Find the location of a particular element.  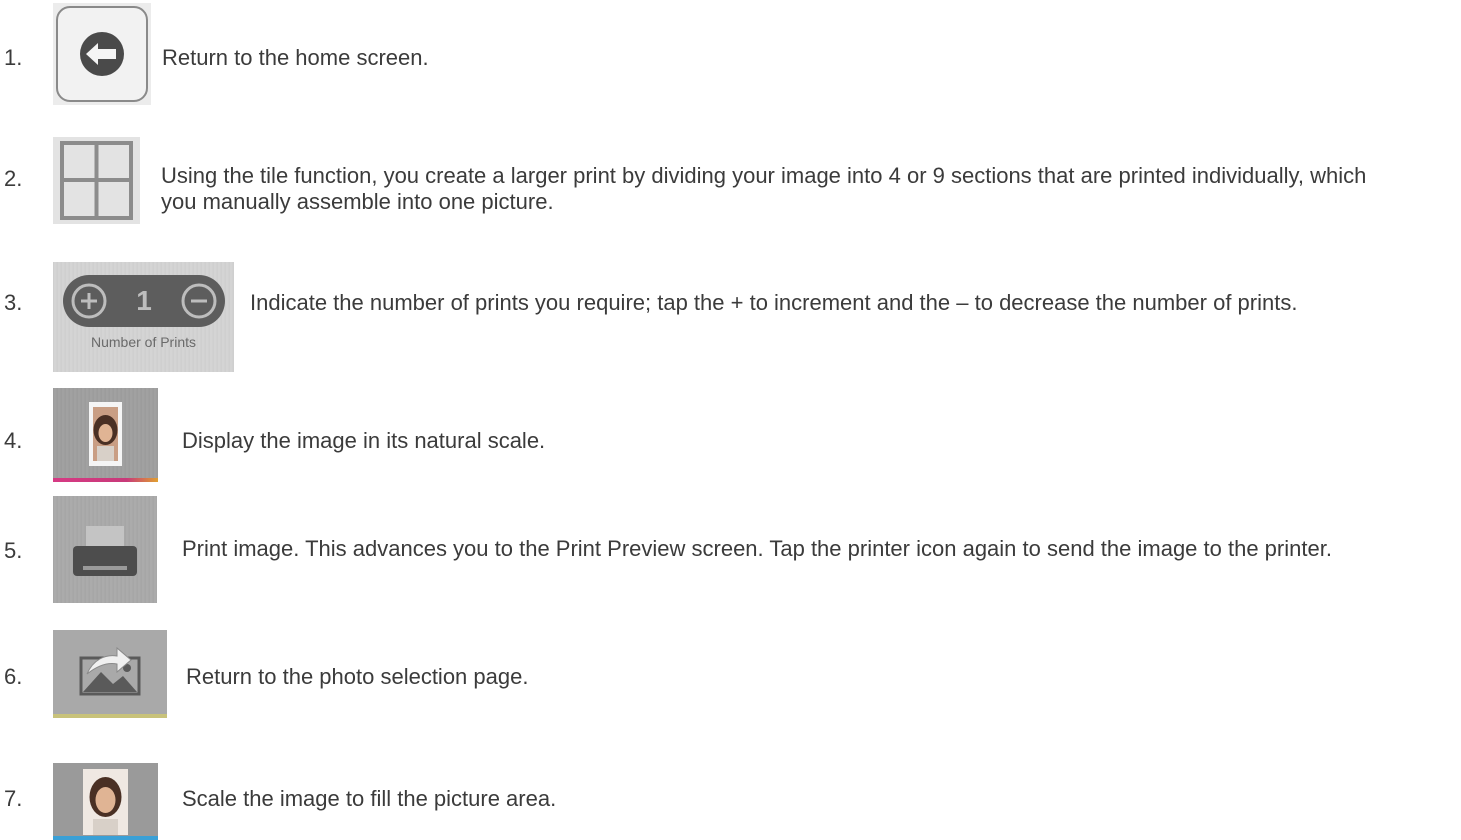

item-number-4: 4. is located at coordinates (13, 440).